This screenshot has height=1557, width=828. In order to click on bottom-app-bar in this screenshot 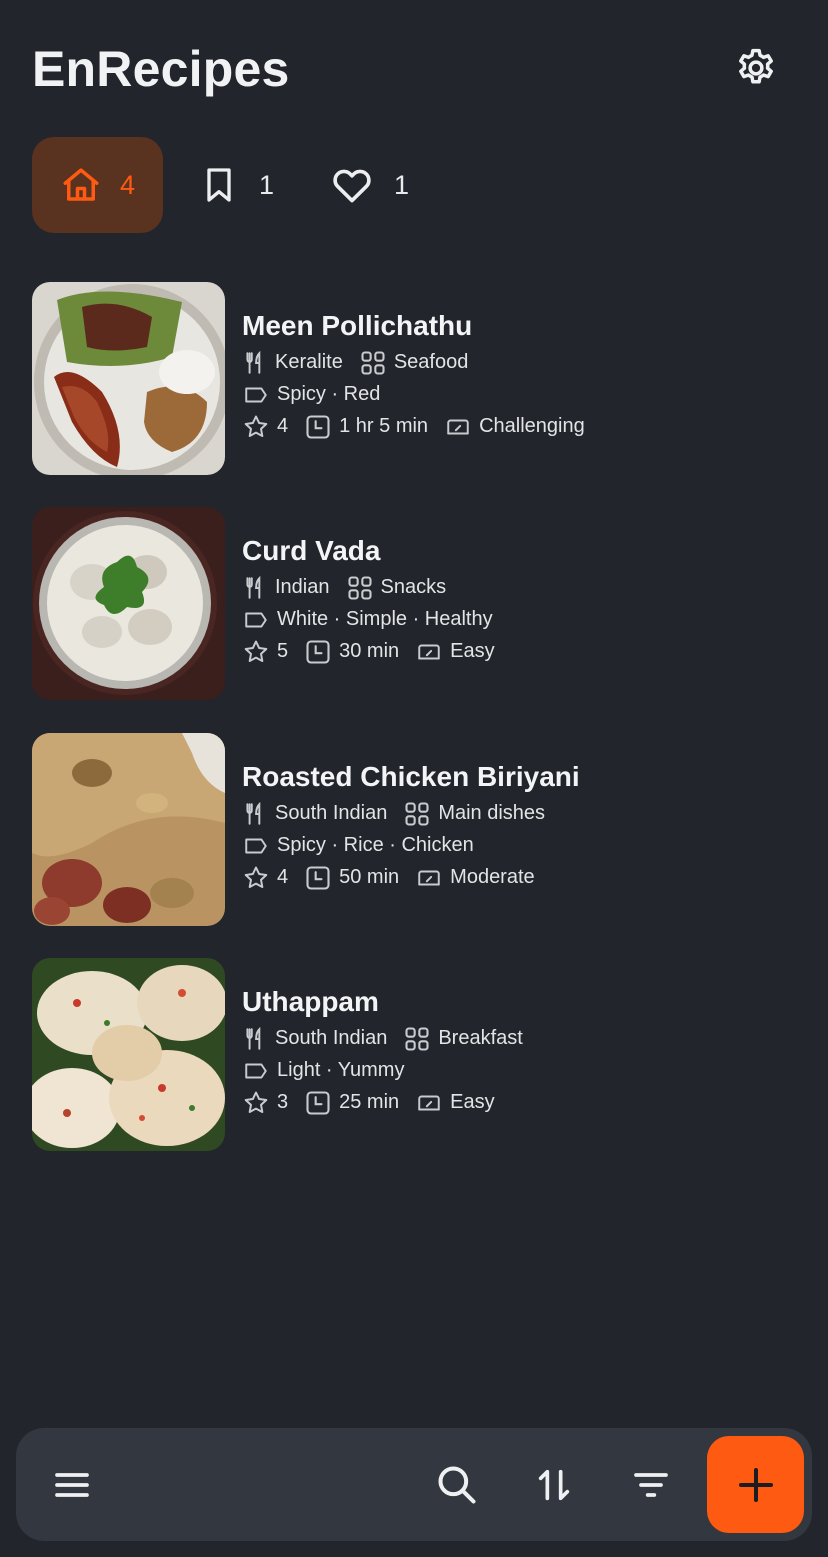, I will do `click(414, 1484)`.